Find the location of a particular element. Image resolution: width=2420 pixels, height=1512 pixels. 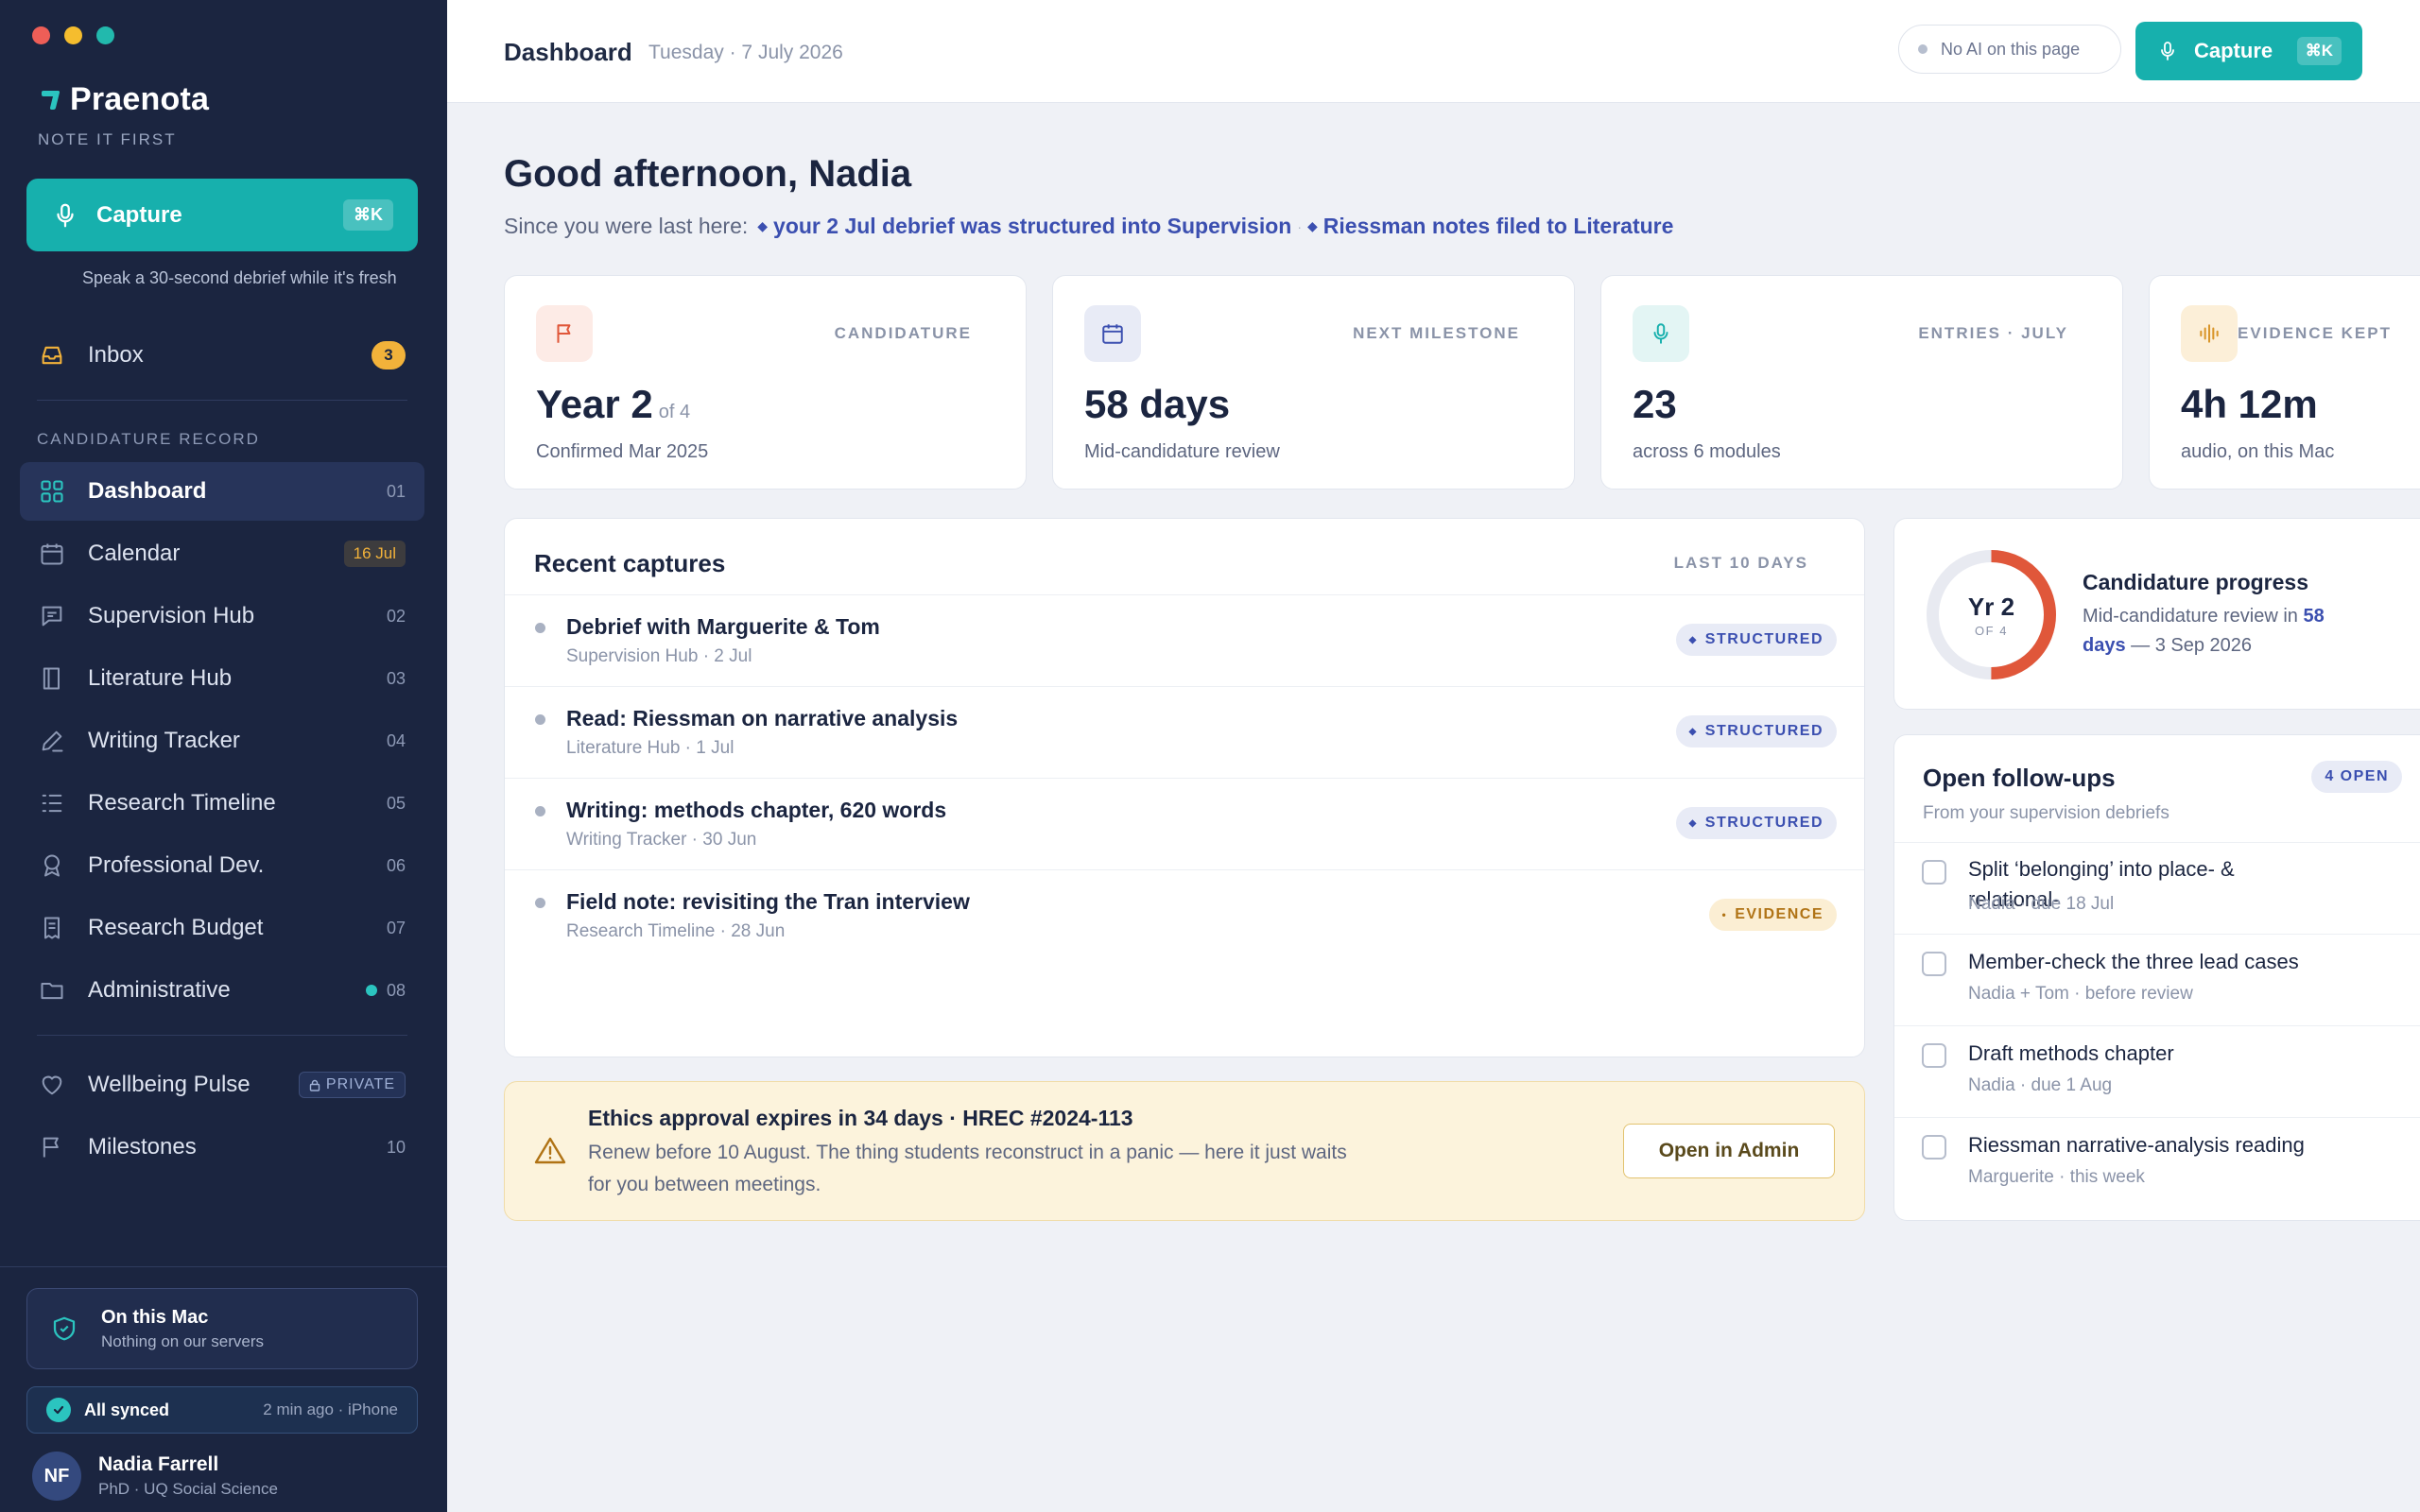

sidebar-item-wellbeing-pulse: Wellbeing Pulse PRIVATE is located at coordinates (222, 1085).